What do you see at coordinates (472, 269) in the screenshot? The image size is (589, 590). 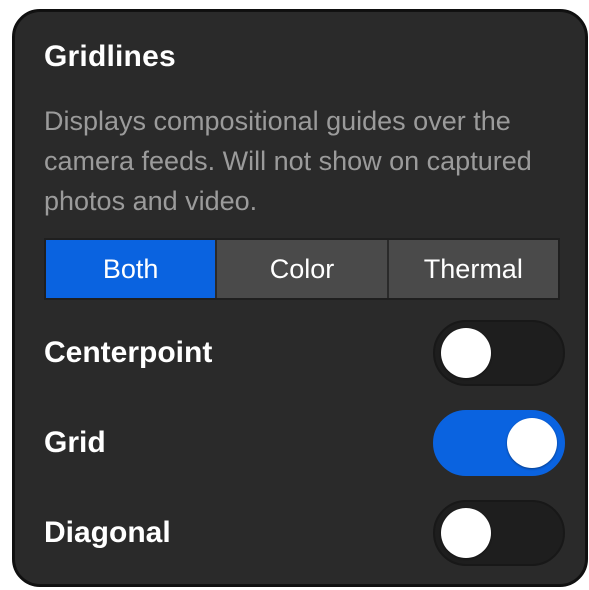 I see `segment-thermal: Thermal` at bounding box center [472, 269].